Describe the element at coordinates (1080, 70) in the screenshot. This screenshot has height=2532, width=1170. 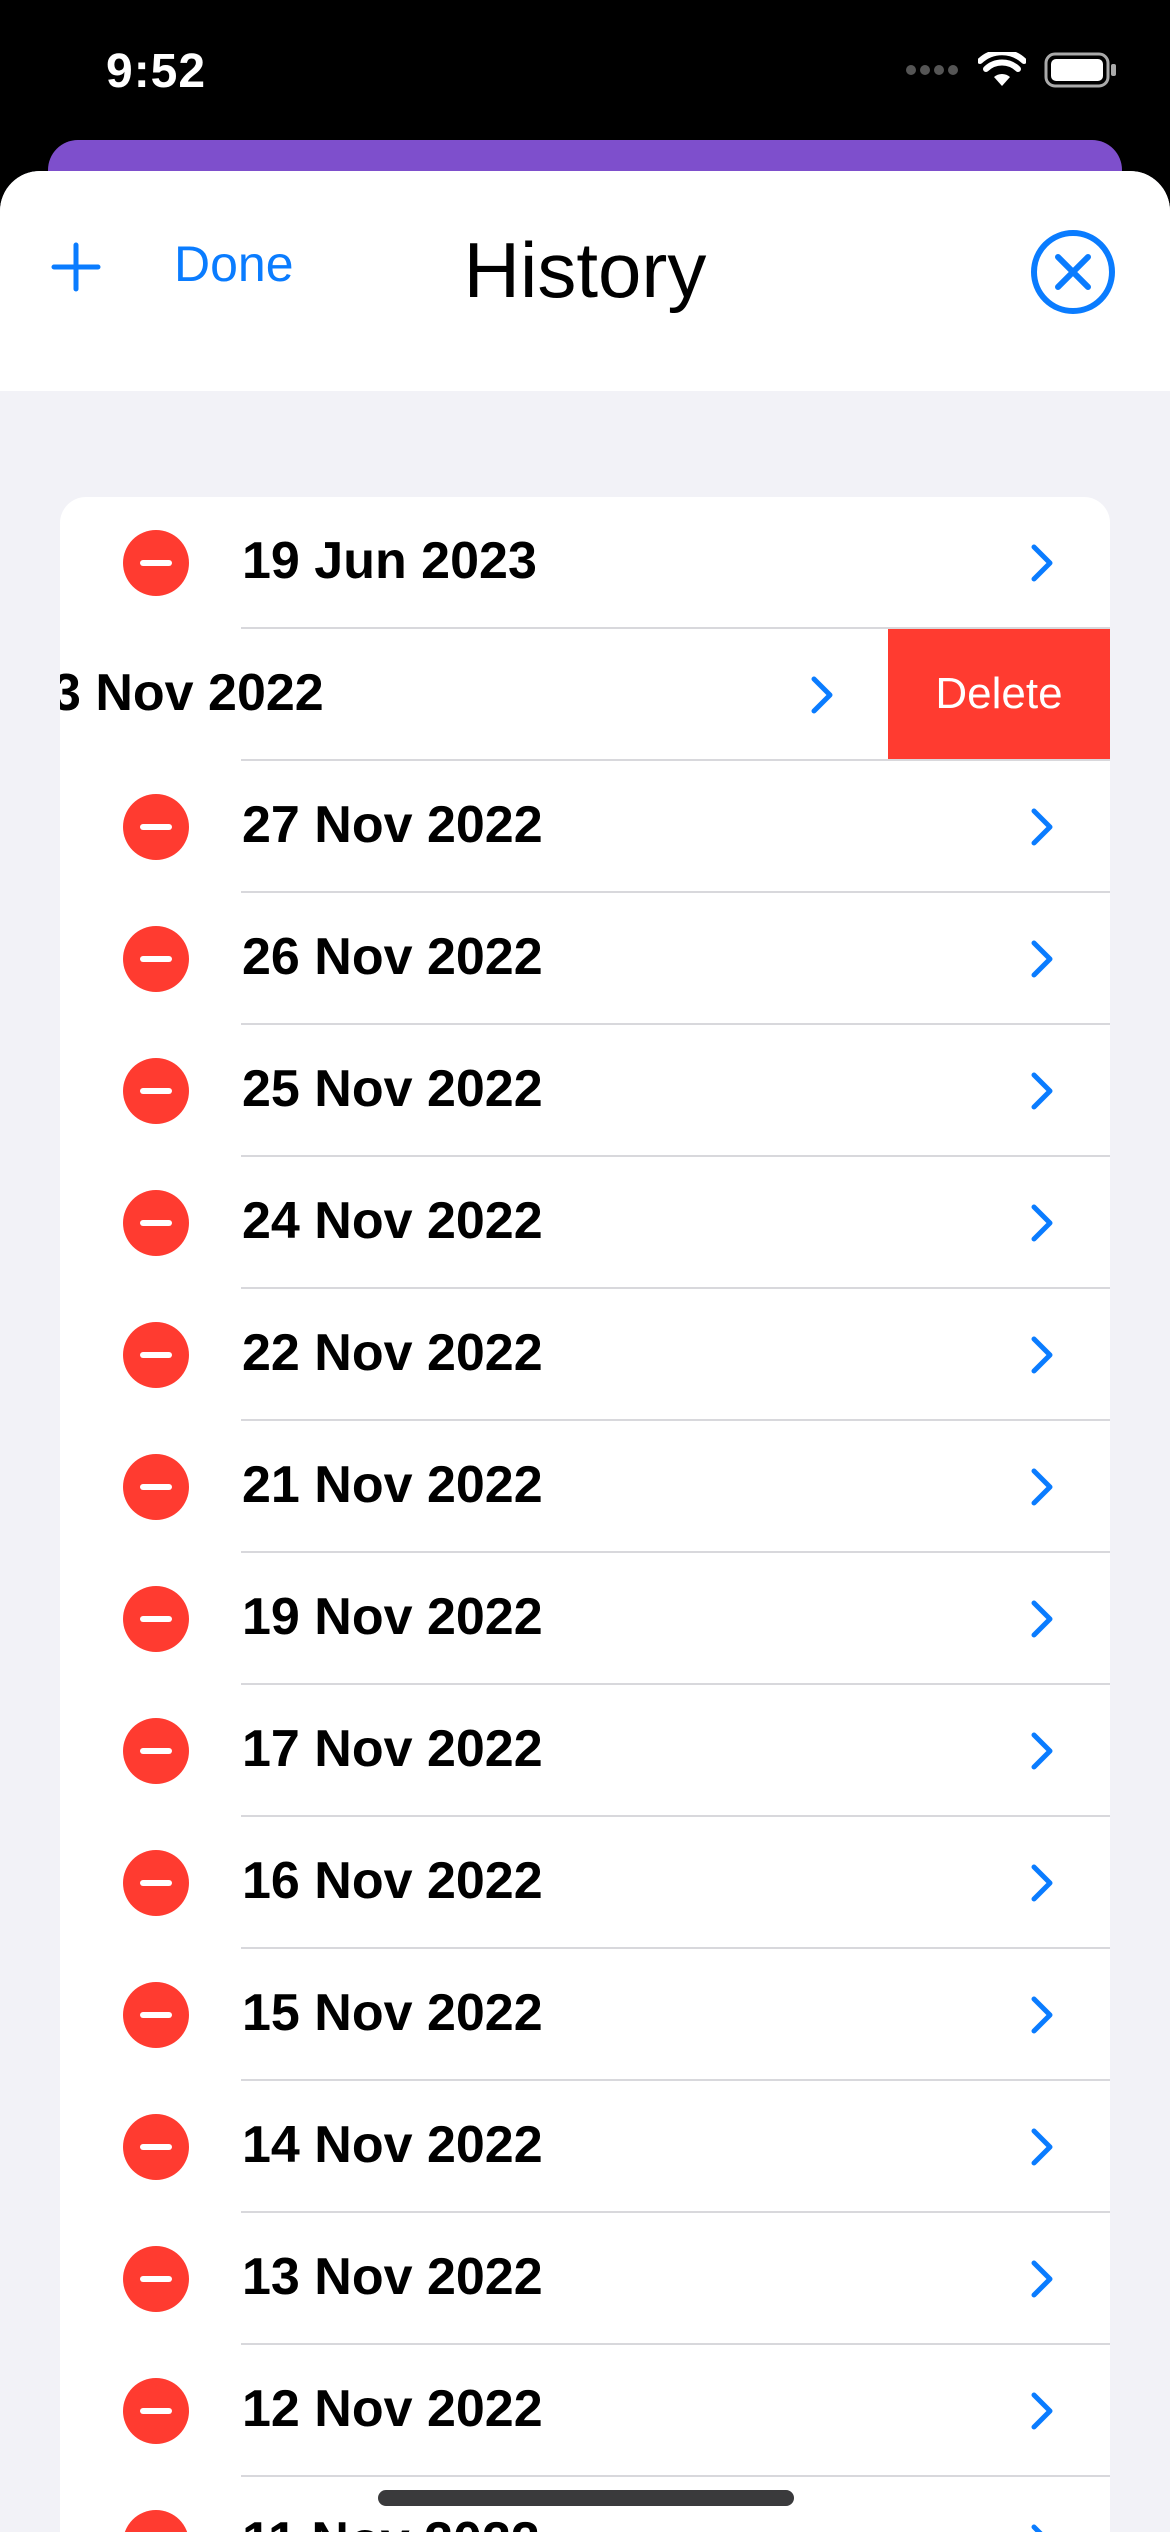
I see `battery-icon` at that location.